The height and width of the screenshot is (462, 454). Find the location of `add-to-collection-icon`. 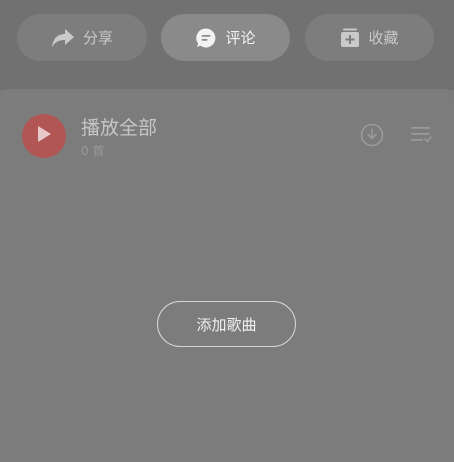

add-to-collection-icon is located at coordinates (350, 38).